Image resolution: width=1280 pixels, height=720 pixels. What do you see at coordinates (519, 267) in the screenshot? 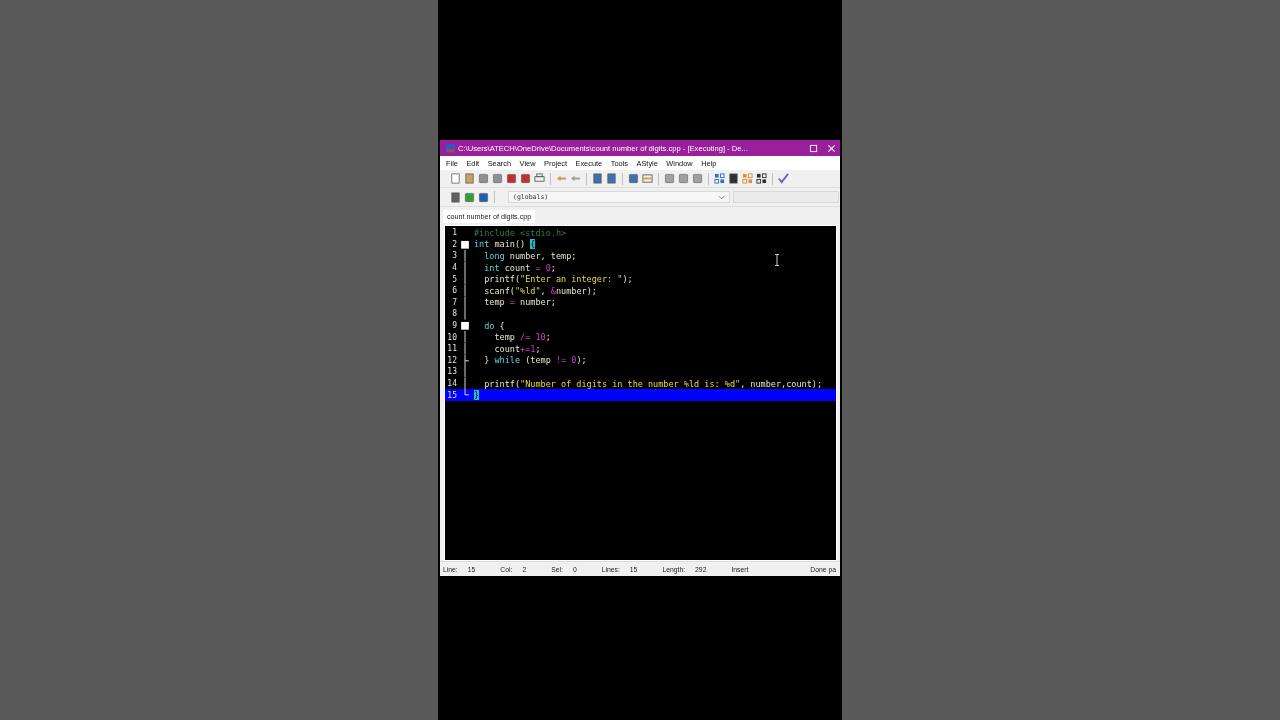
I see `code-line: int count = 0;` at bounding box center [519, 267].